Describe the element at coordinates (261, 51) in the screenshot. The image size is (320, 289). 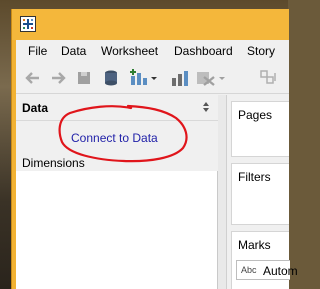
I see `menu-story: Story` at that location.